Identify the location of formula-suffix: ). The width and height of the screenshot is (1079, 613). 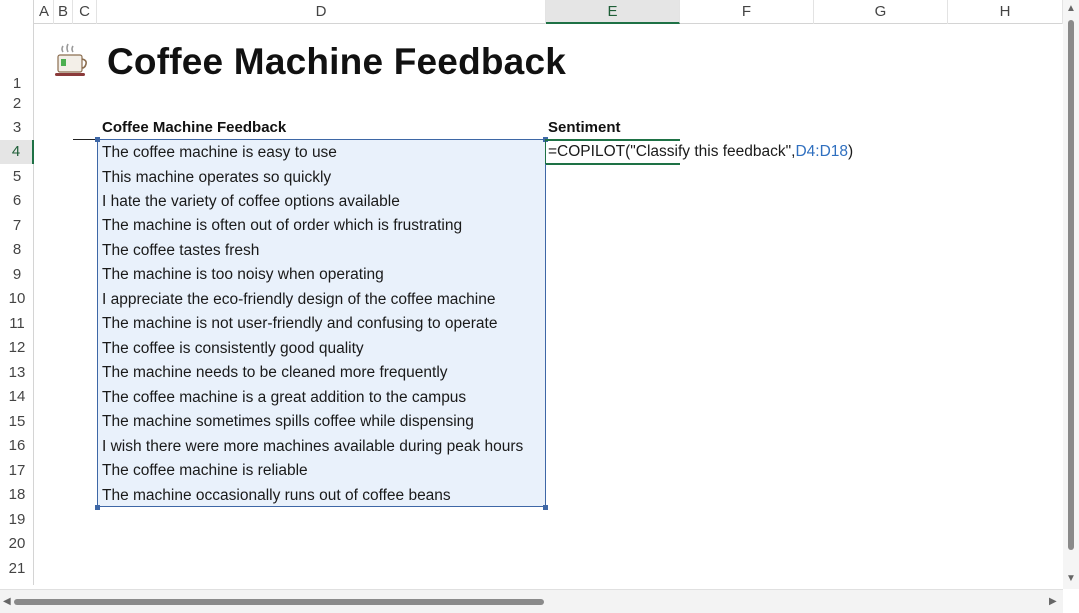
(851, 151).